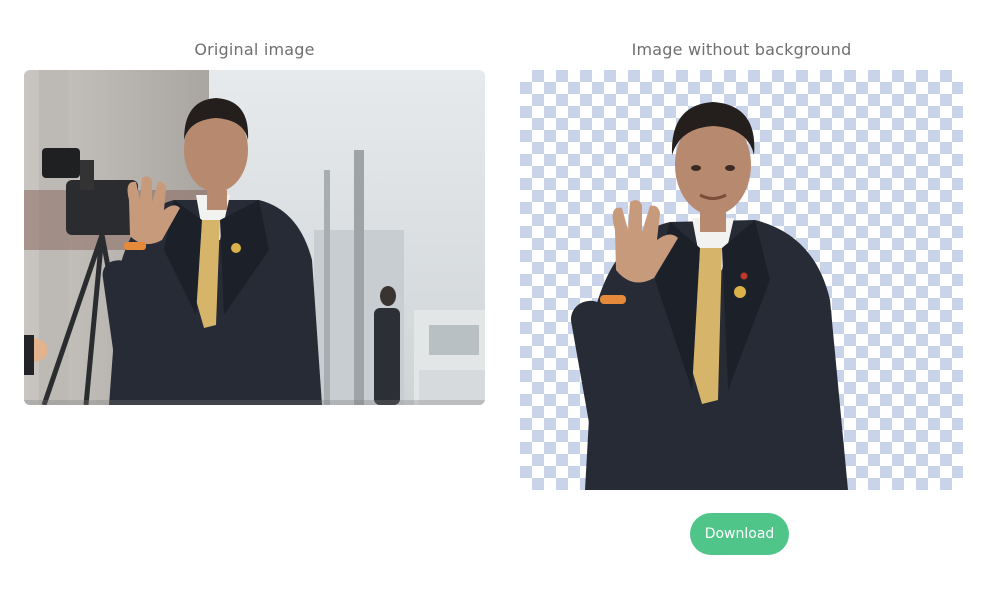  Describe the element at coordinates (254, 49) in the screenshot. I see `original-image-title: Original image` at that location.